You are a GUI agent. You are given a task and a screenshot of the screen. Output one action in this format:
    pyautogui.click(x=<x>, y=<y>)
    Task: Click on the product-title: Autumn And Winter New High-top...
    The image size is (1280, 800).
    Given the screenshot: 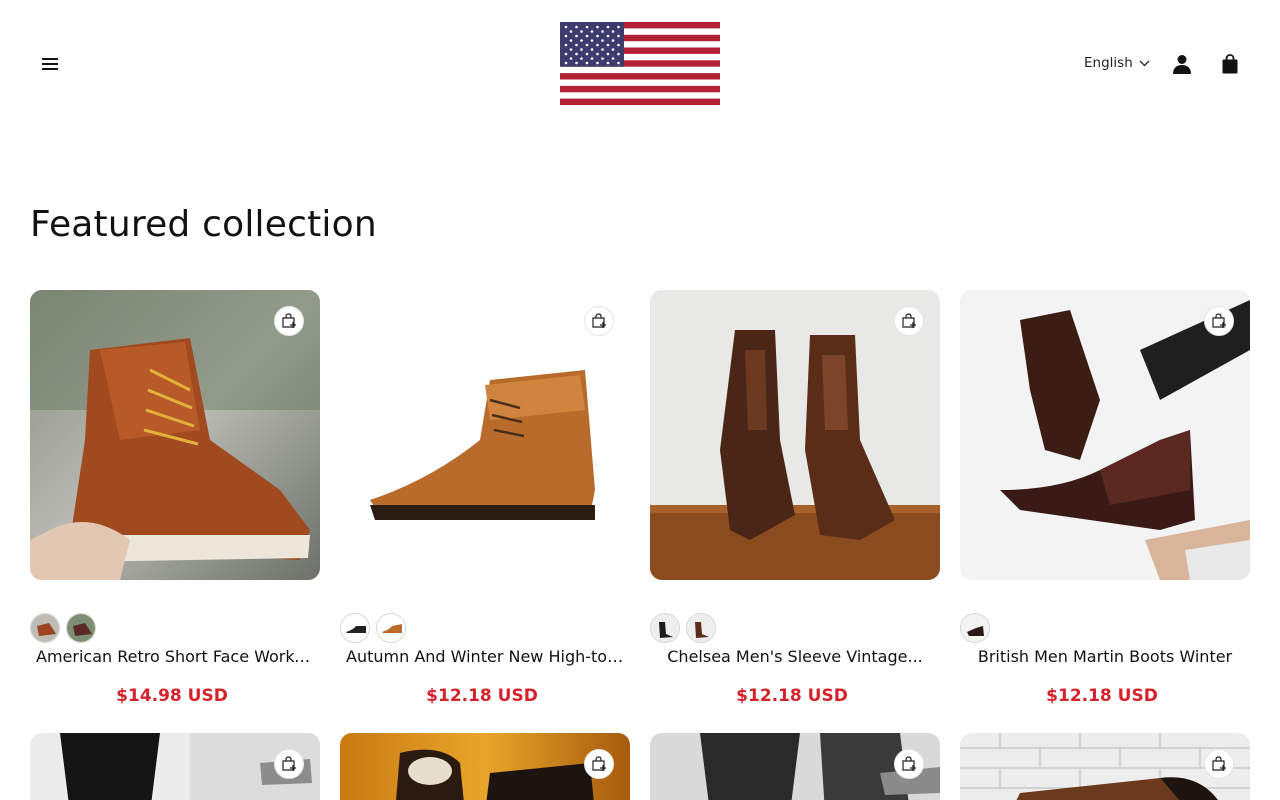 What is the action you would take?
    pyautogui.click(x=485, y=656)
    